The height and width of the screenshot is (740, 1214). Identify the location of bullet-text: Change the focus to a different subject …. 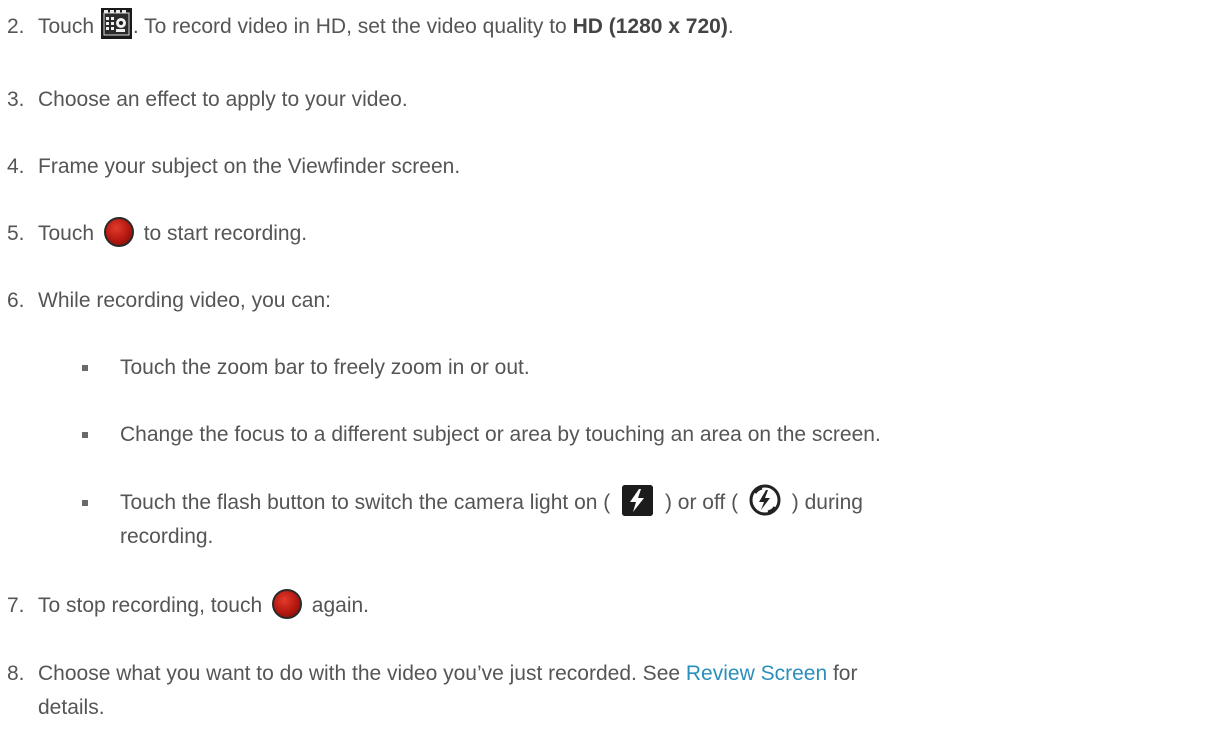
(500, 434).